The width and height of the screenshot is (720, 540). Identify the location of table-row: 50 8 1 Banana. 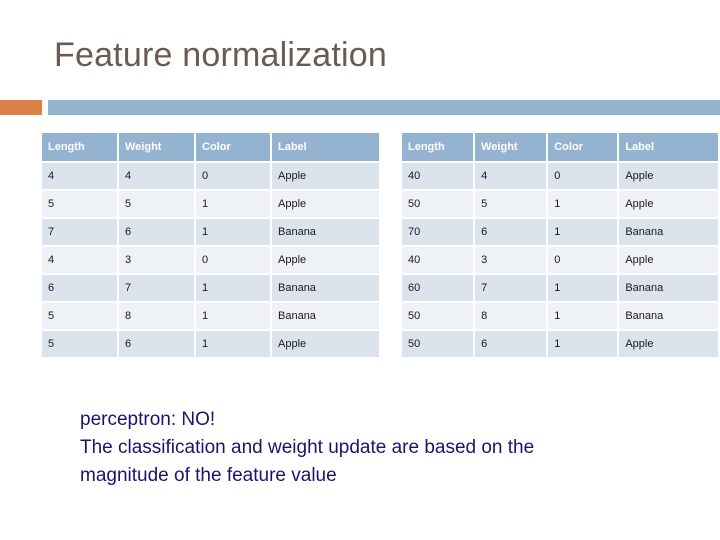
(560, 316).